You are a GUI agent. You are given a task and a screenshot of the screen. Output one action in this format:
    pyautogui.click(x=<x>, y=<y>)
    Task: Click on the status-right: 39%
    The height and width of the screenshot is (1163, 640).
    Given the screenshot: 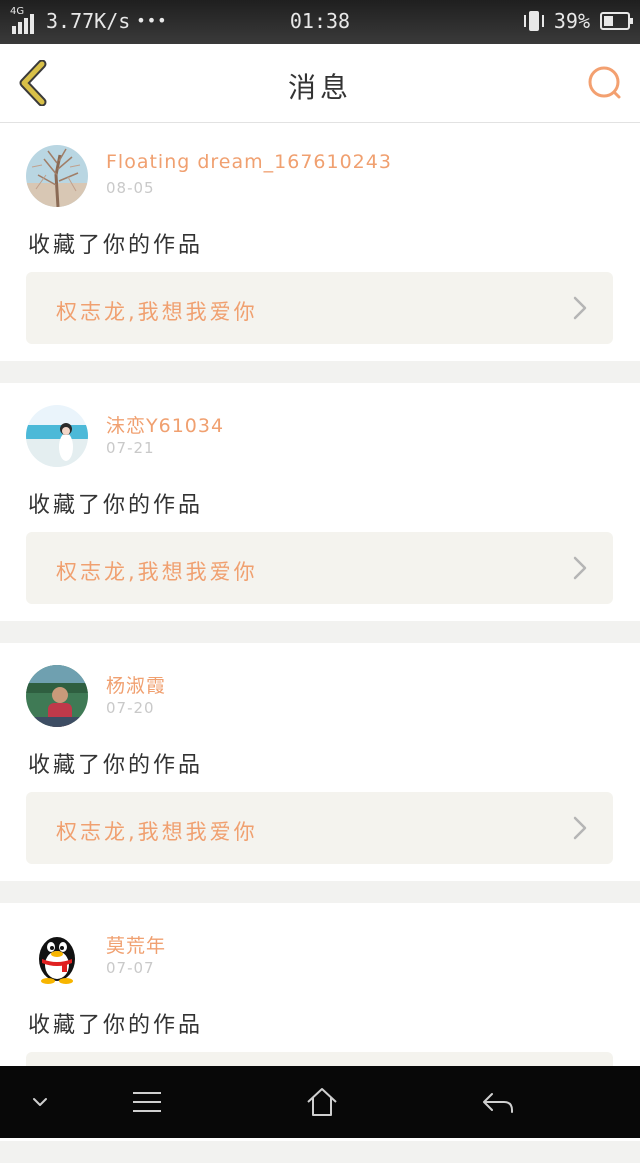 What is the action you would take?
    pyautogui.click(x=578, y=21)
    